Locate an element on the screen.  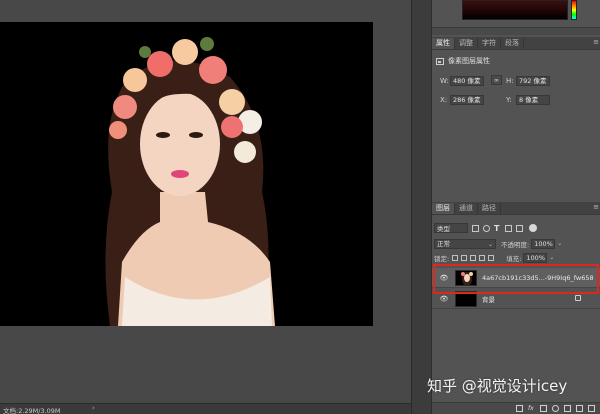
fill-label: 填充: is located at coordinates (514, 258).